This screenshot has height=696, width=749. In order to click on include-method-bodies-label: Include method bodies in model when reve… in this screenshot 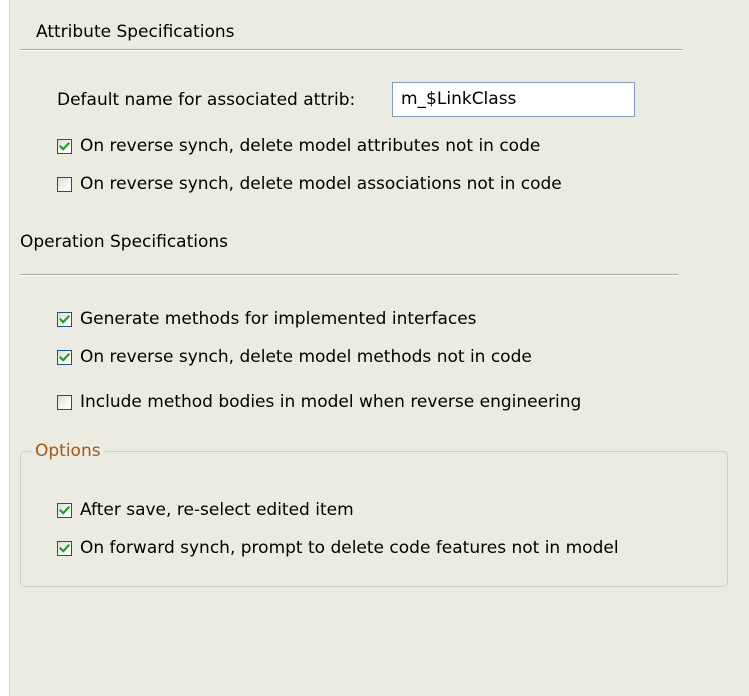, I will do `click(331, 402)`.